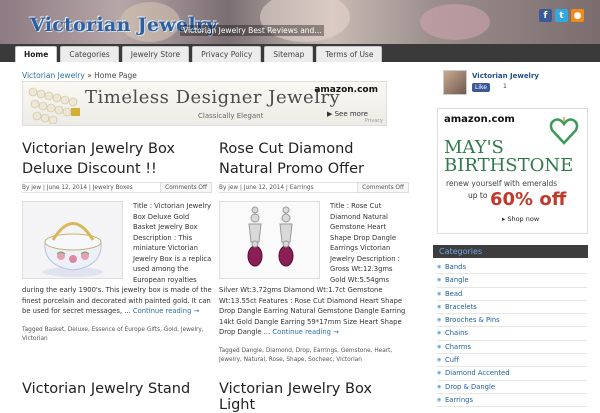  I want to click on category-item: Earrings, so click(512, 401).